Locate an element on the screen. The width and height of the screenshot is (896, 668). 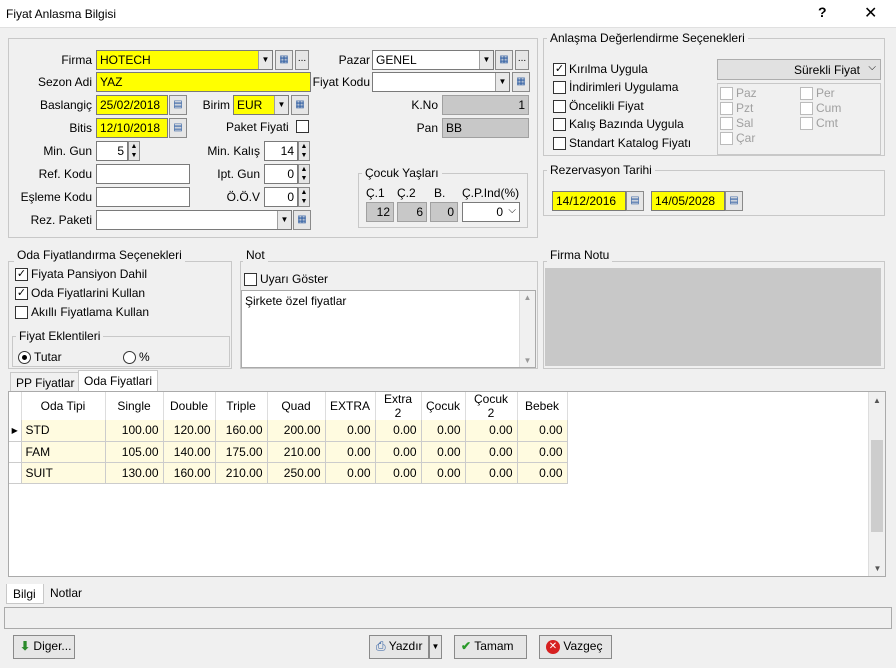
col-header: EXTRA is located at coordinates (350, 406).